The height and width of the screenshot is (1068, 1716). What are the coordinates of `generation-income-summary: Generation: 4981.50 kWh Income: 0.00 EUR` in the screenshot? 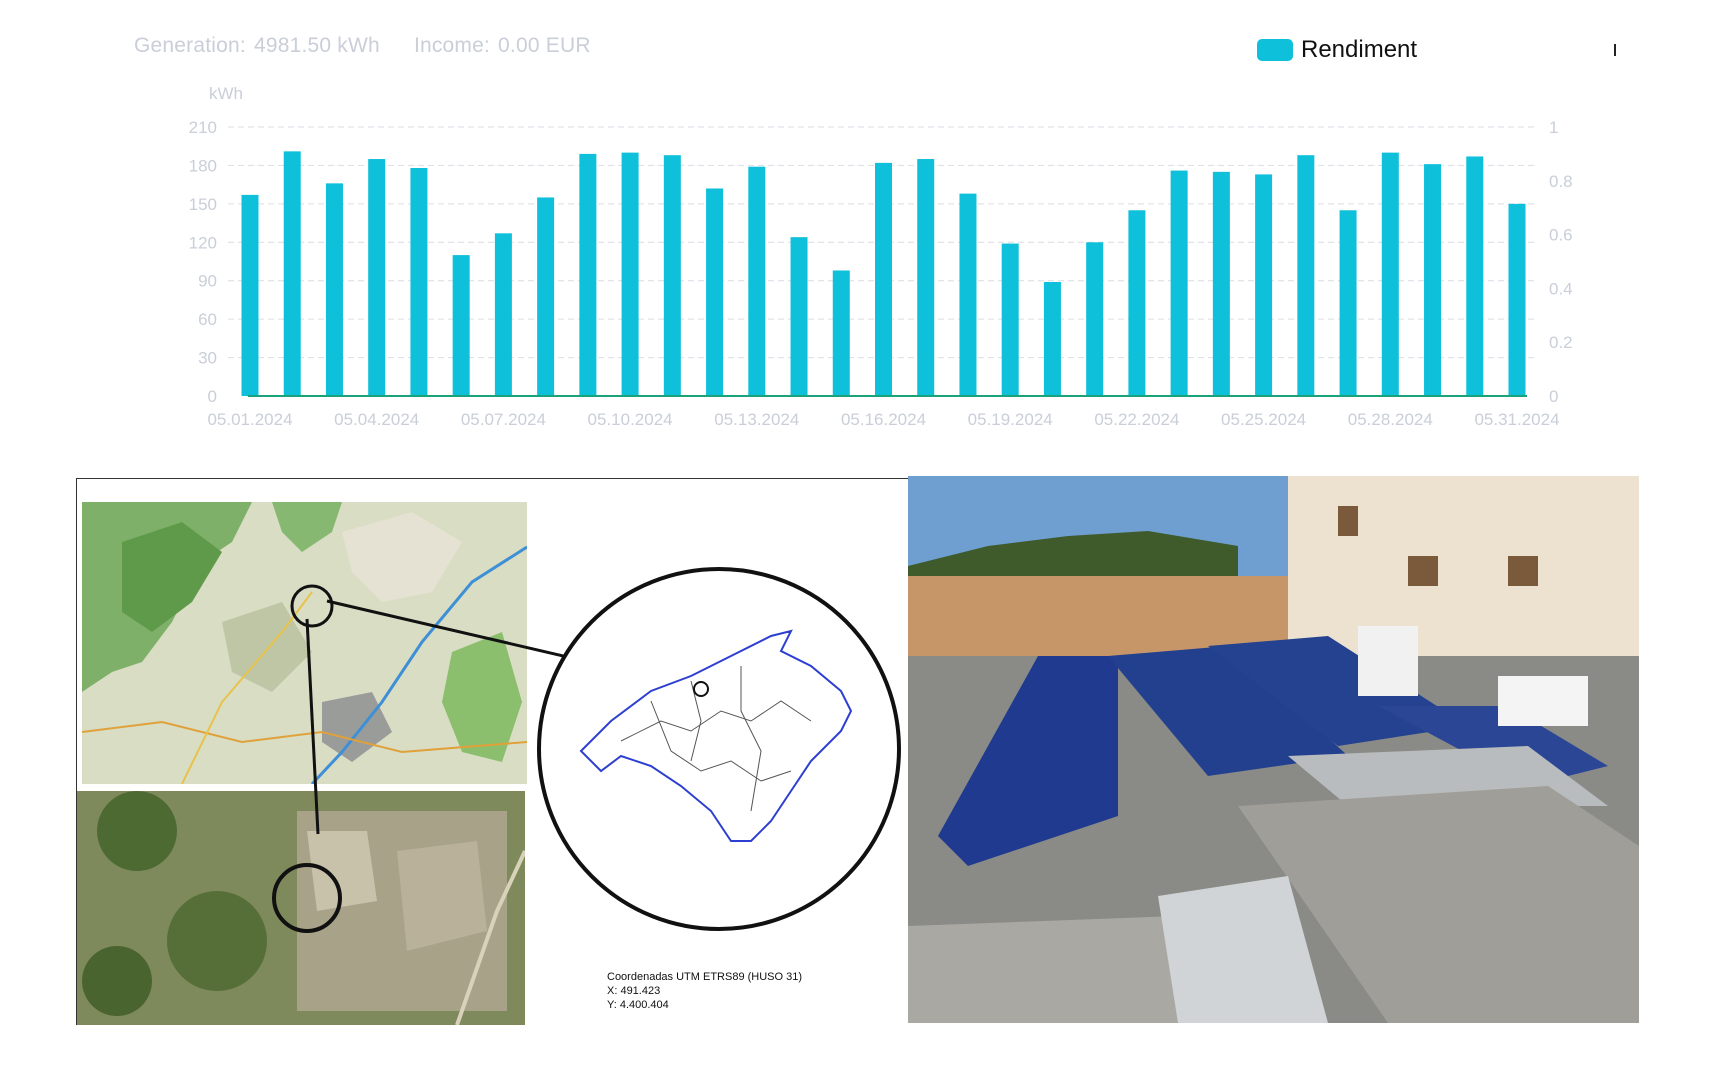 It's located at (376, 46).